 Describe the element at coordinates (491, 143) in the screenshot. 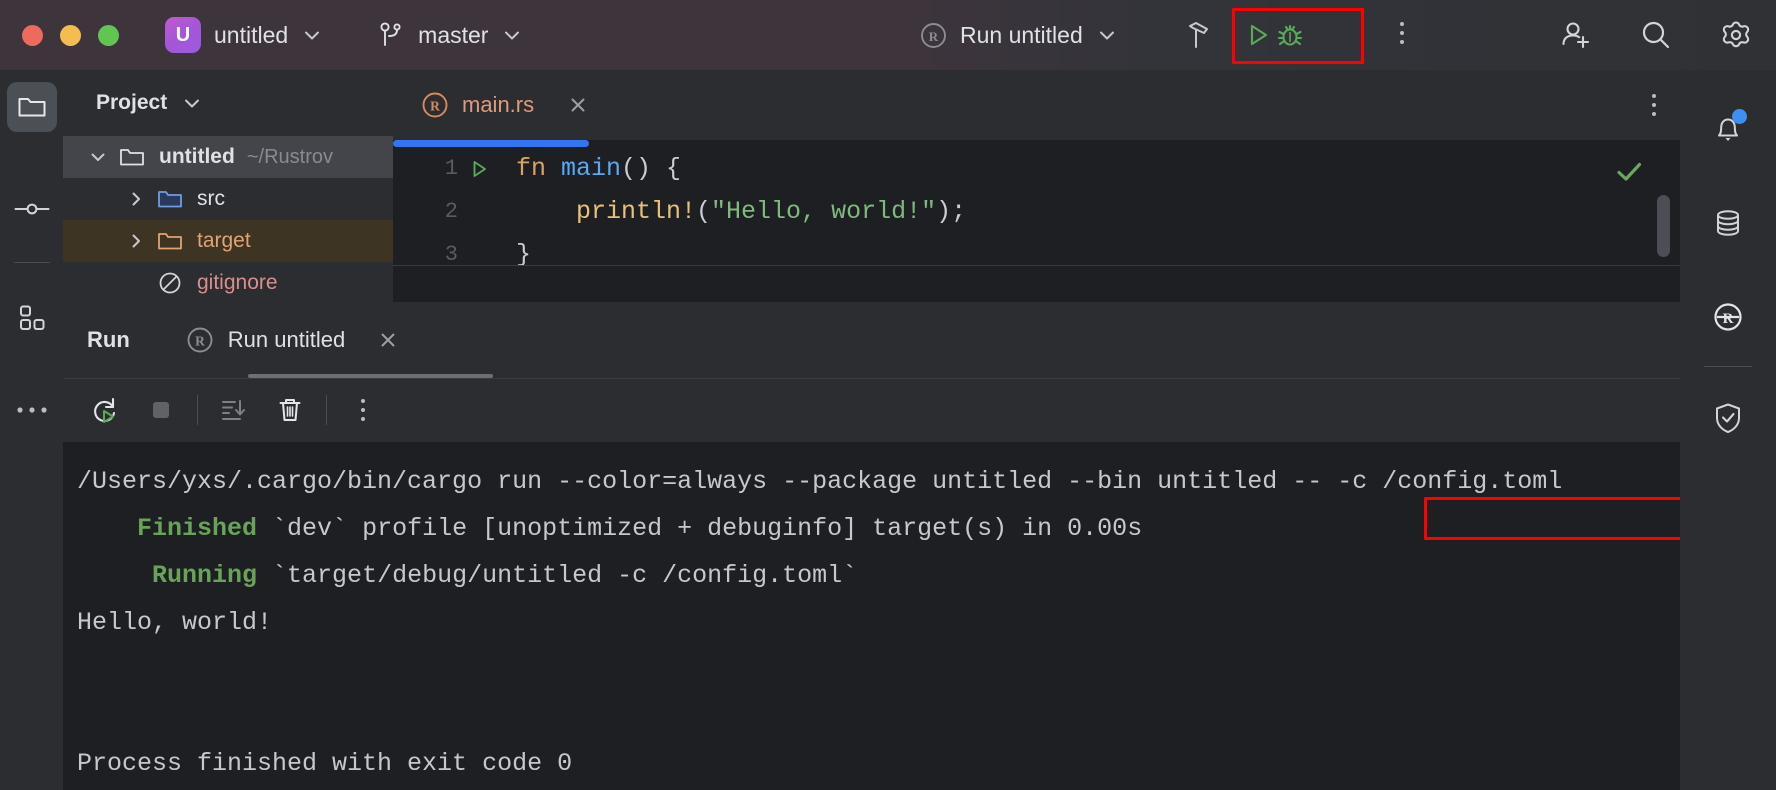

I see `editor-progress-indicator` at that location.